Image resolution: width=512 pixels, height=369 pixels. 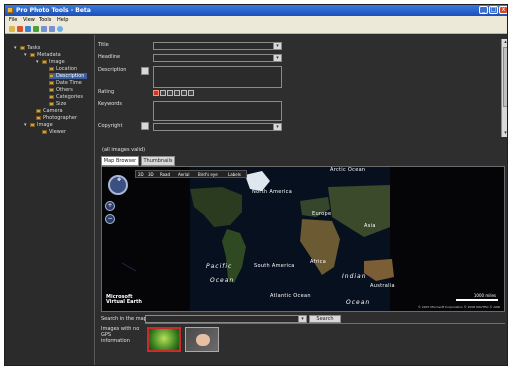 I want to click on map-label-pacific-ocean: Ocean, so click(x=222, y=280).